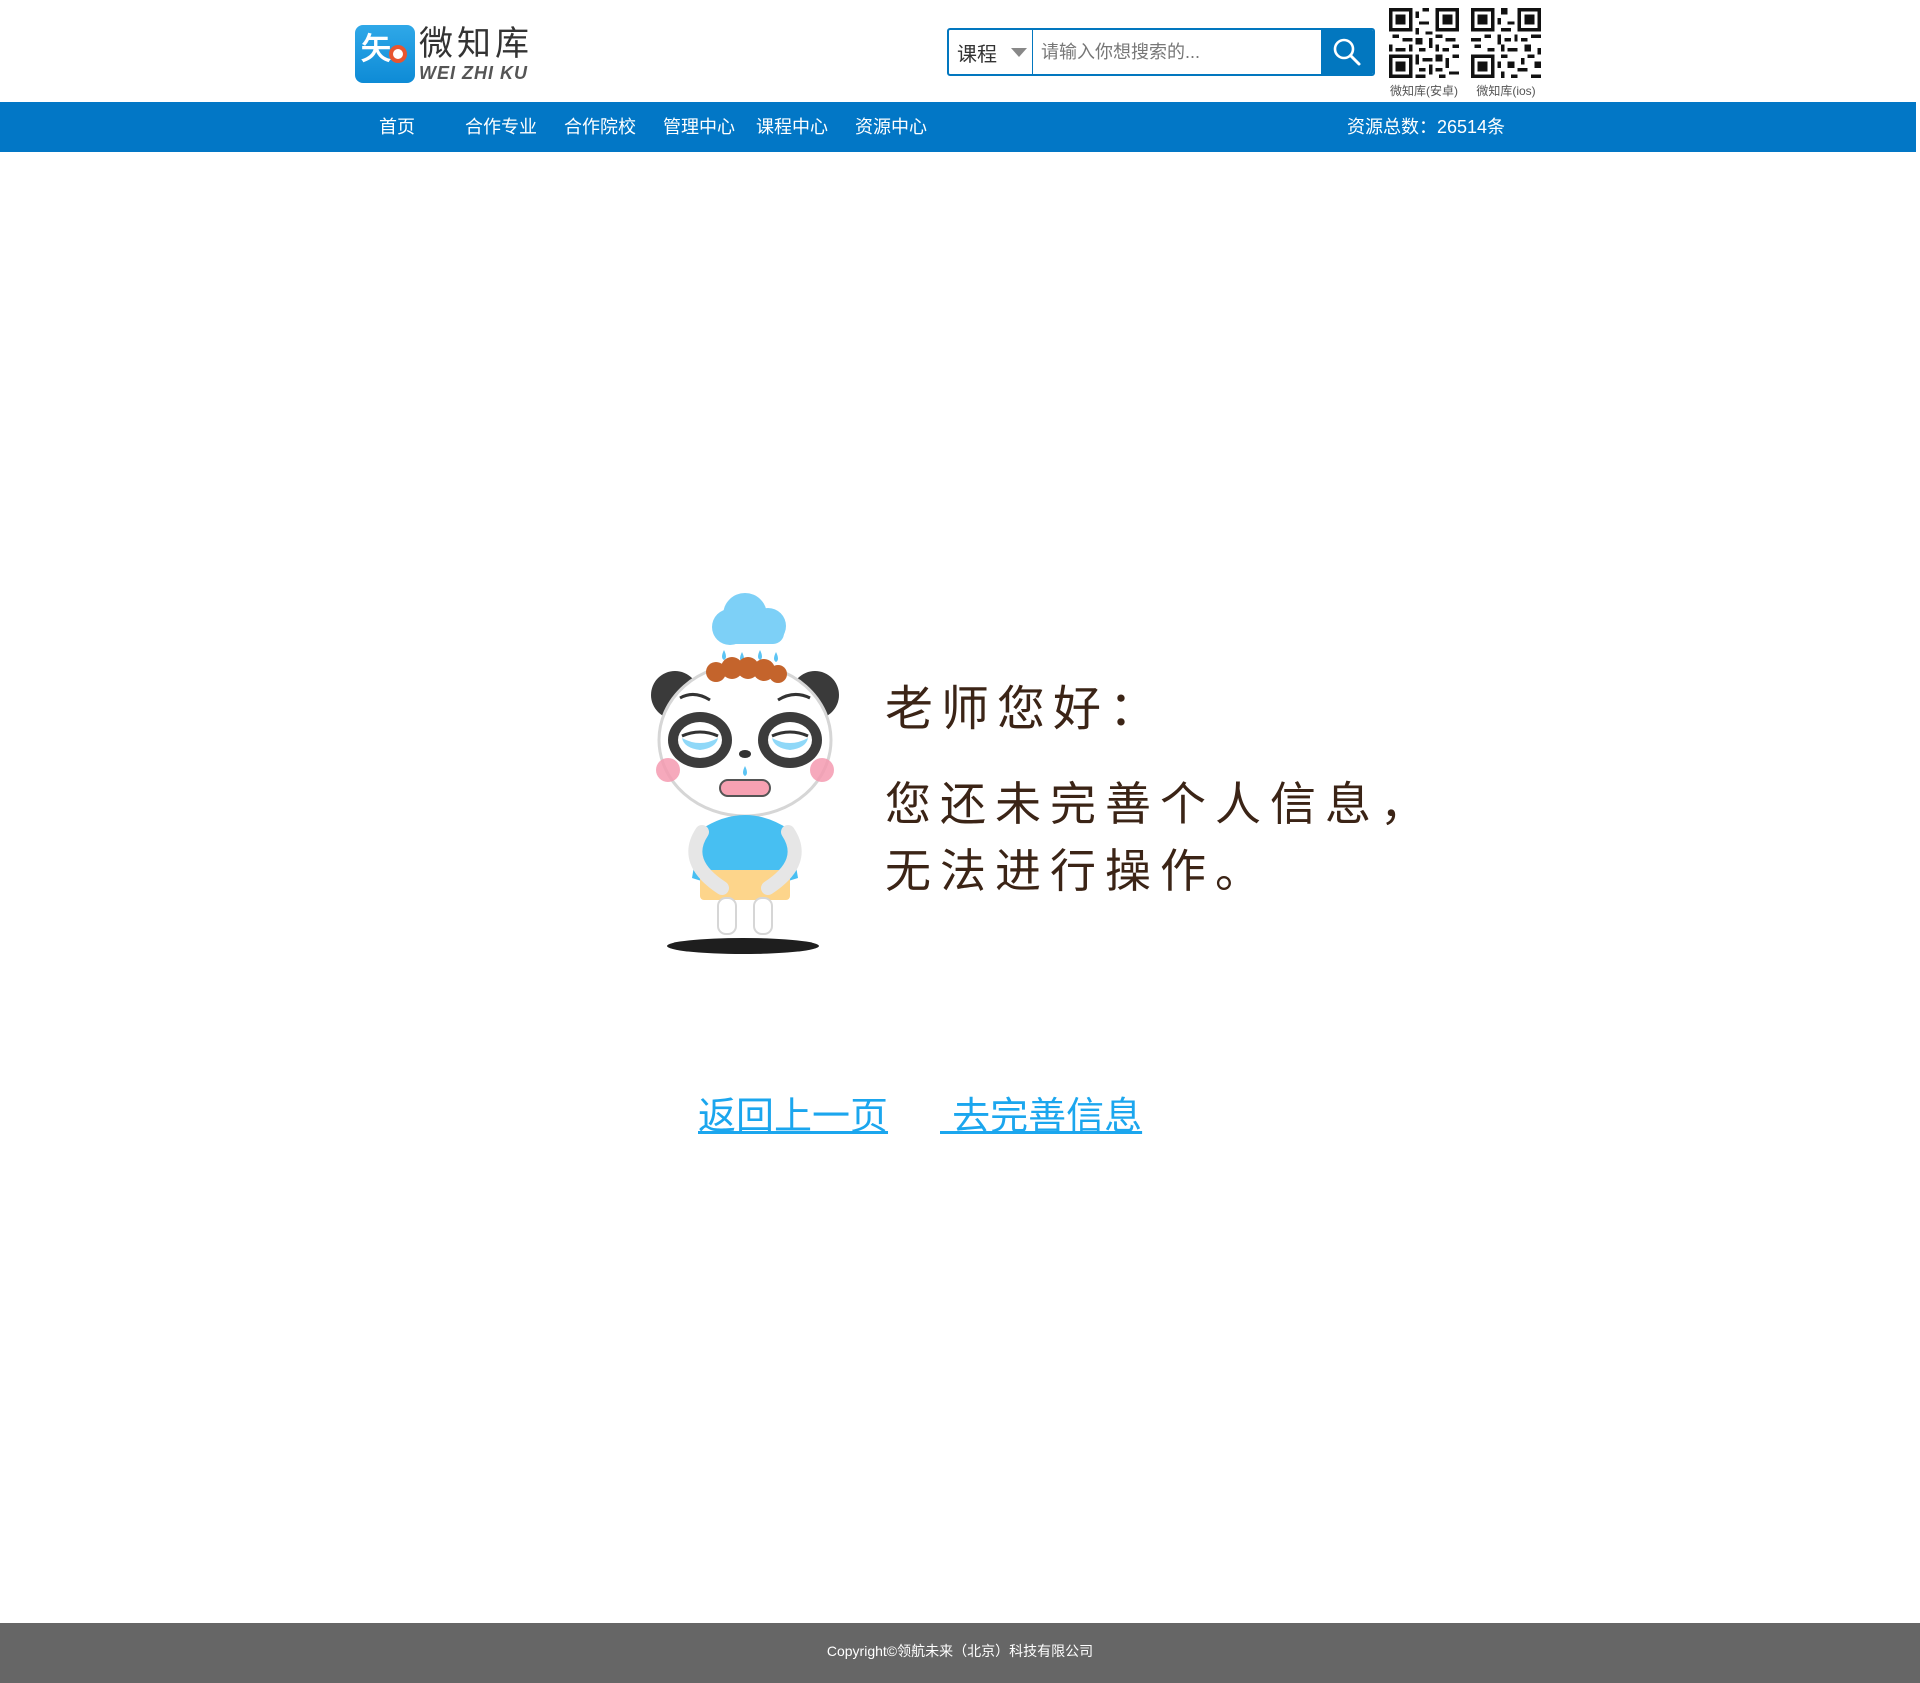 The height and width of the screenshot is (1683, 1920). Describe the element at coordinates (1160, 804) in the screenshot. I see `message-line-1: 您还未完善个人信息，` at that location.